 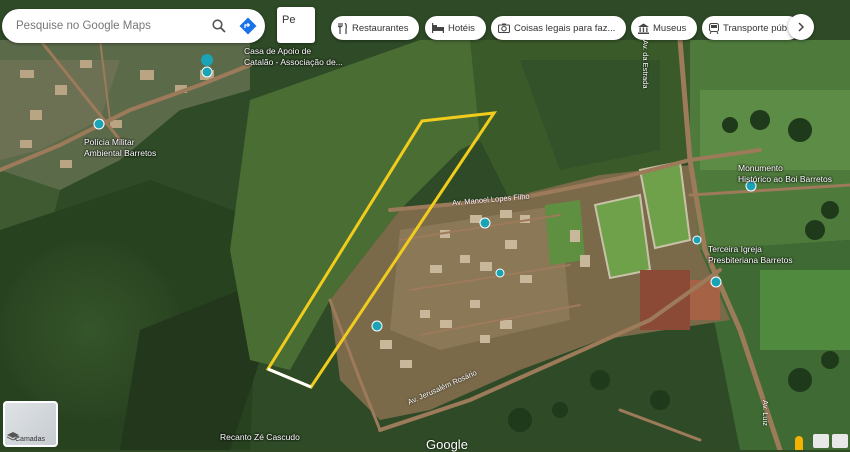 I want to click on chevron-right-icon, so click(x=801, y=27).